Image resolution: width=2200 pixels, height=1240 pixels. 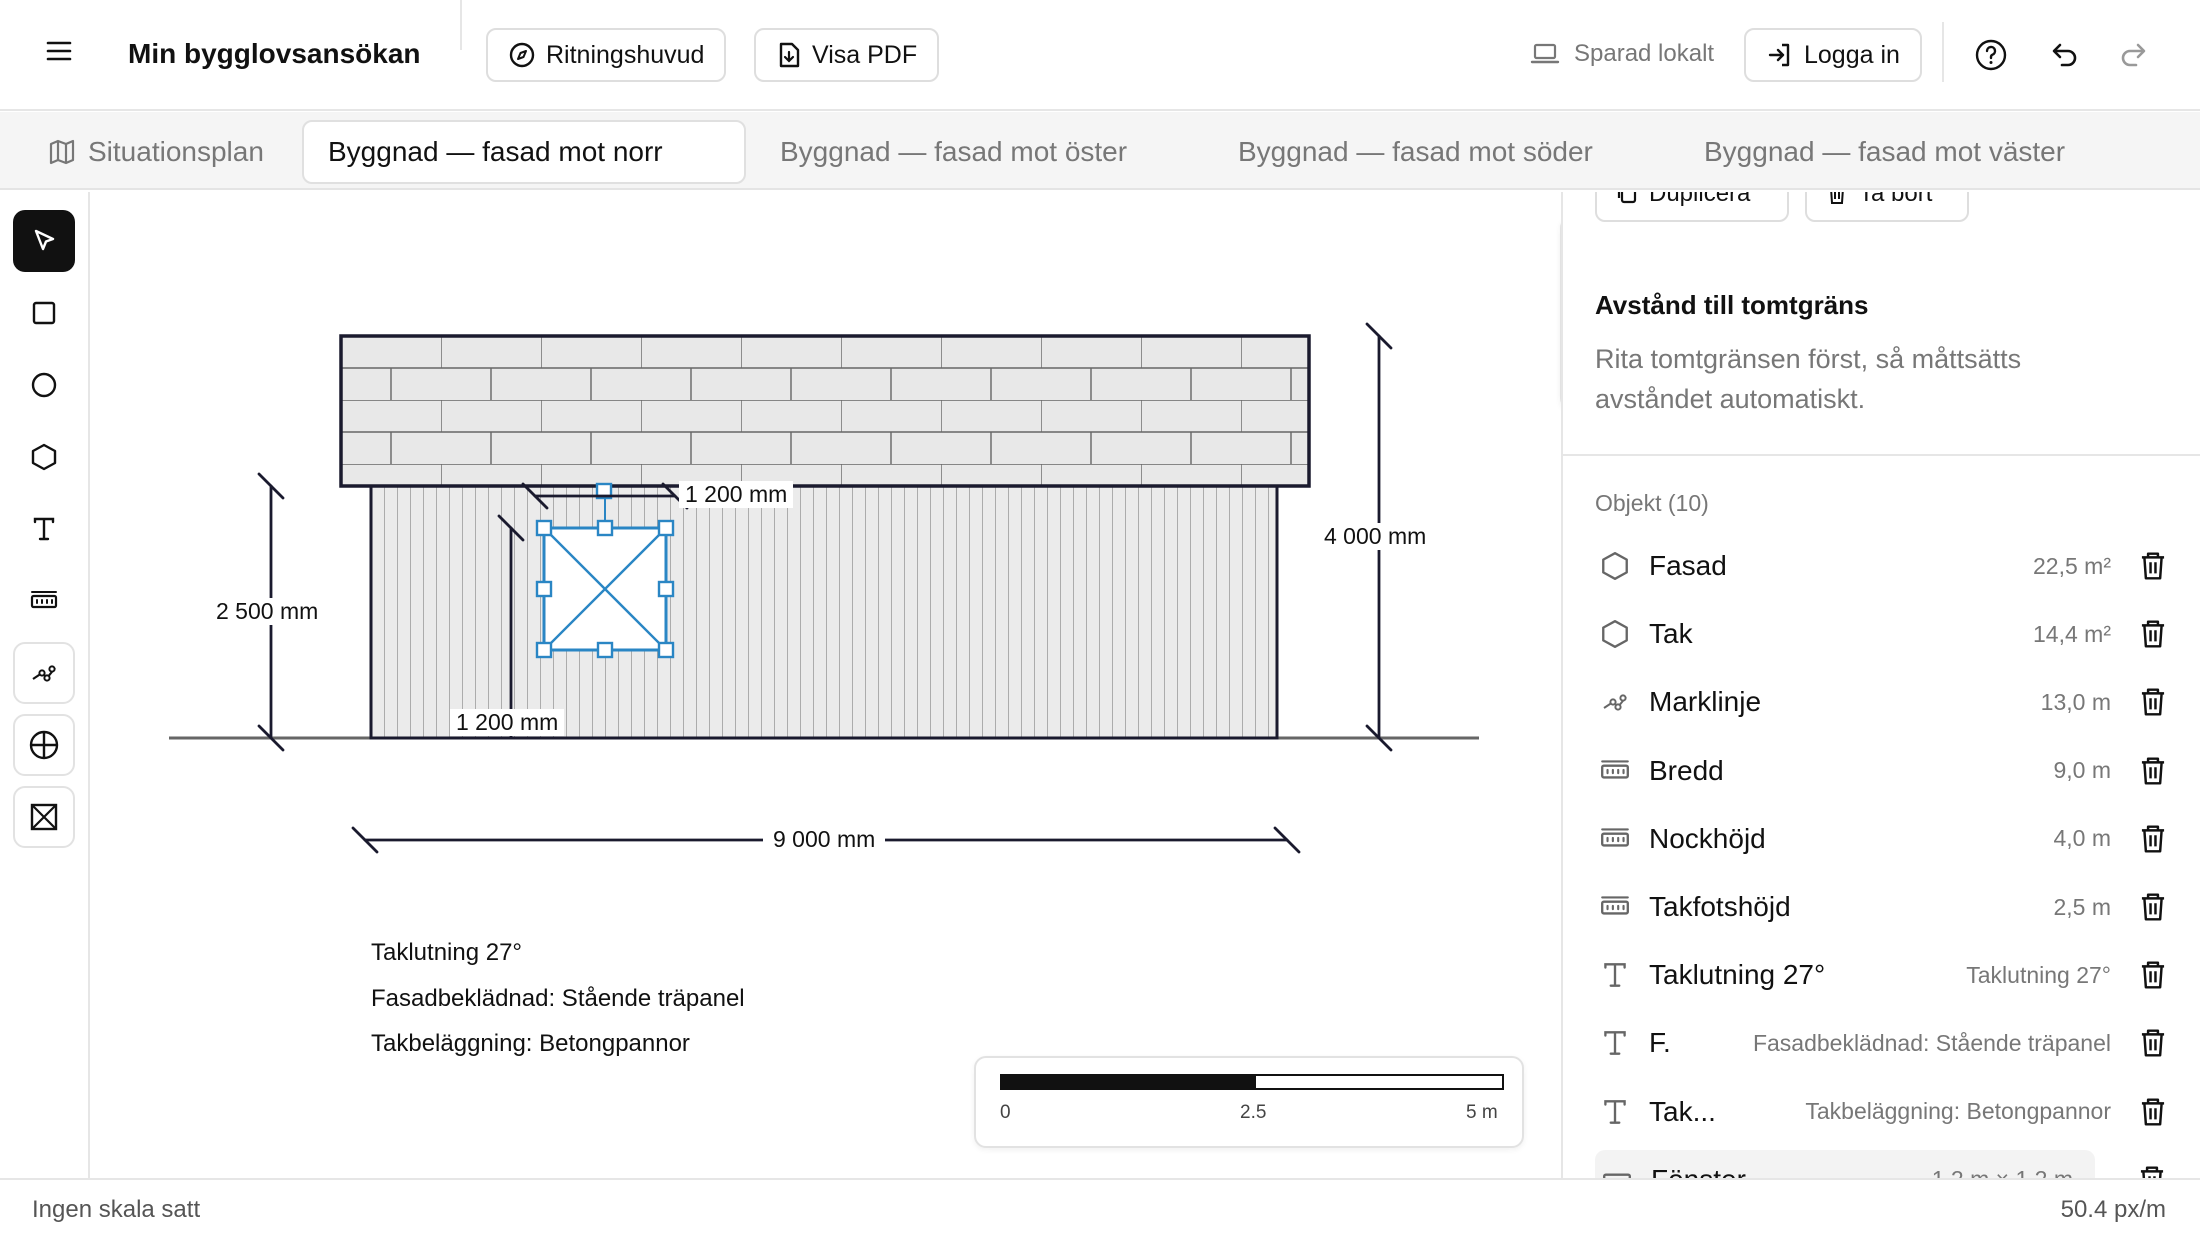 I want to click on scale-tick-label: 5 m, so click(x=1482, y=1112).